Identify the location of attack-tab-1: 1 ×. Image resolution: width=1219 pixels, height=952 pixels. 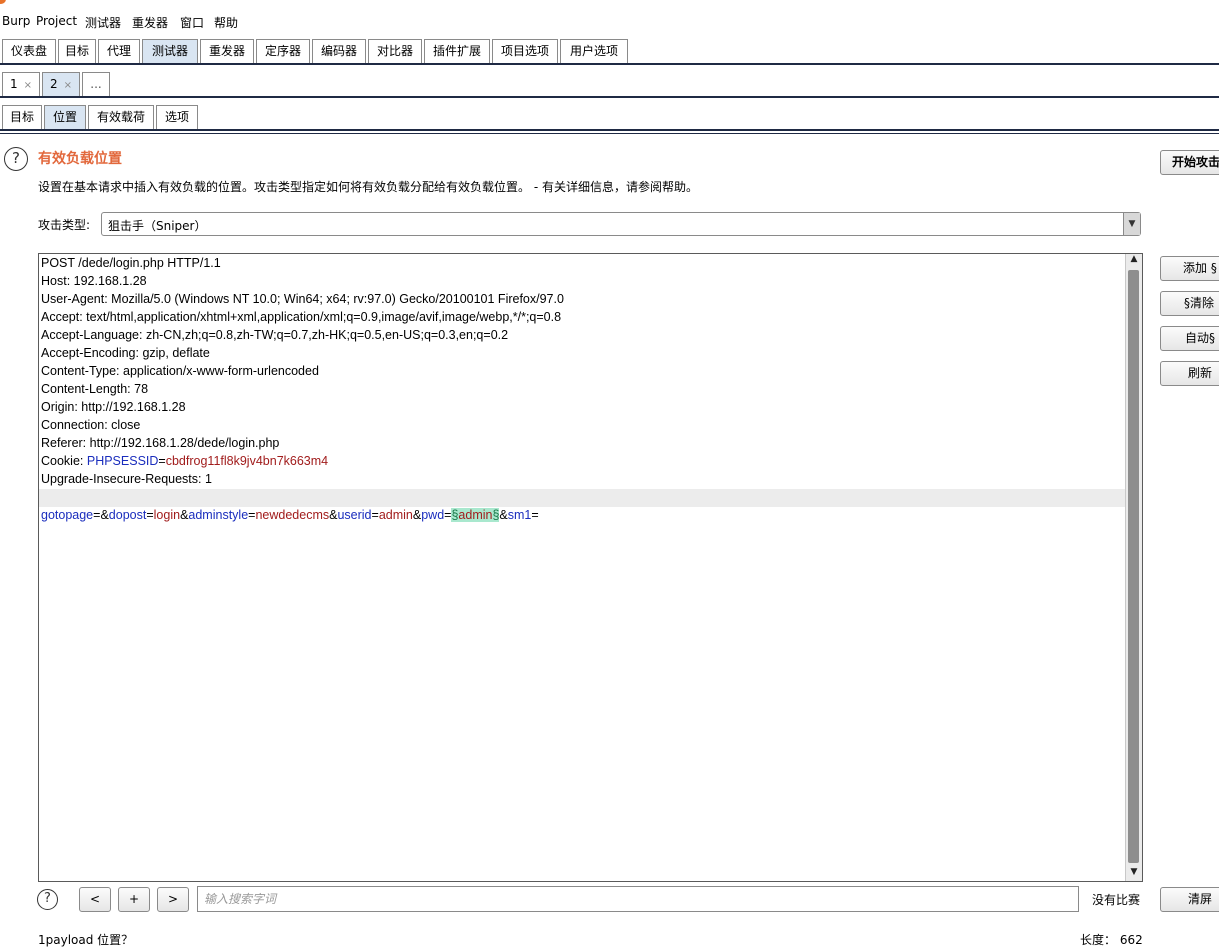
(21, 84).